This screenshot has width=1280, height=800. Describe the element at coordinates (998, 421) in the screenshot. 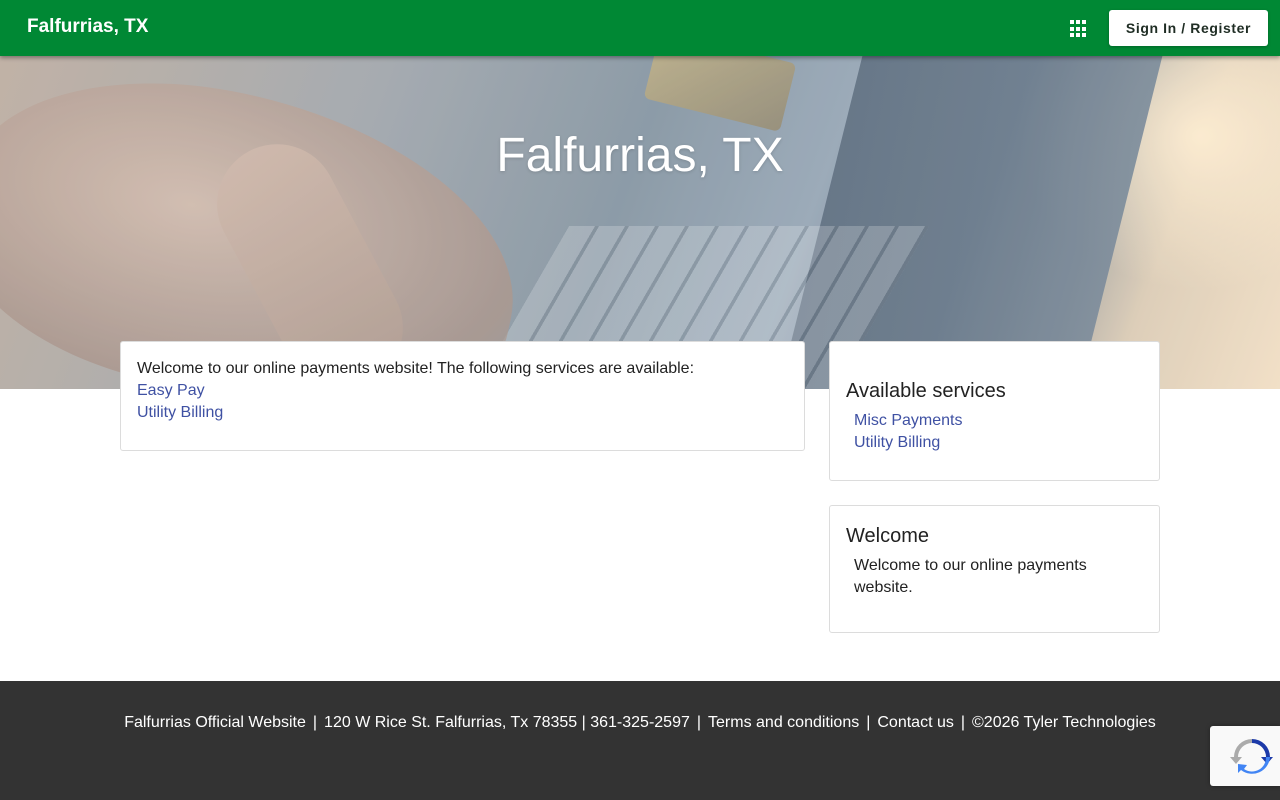

I see `misc-payments-link: Misc Payments` at that location.